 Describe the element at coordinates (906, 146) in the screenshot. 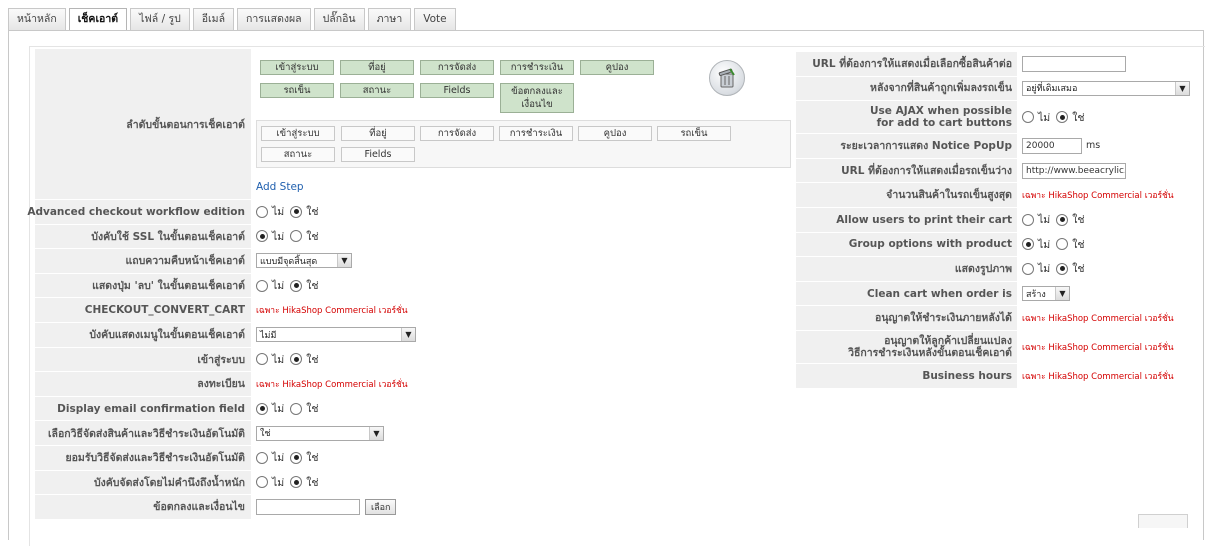

I see `label-notice-popup: ระยะเวลาการแสดง Notice PopUp` at that location.